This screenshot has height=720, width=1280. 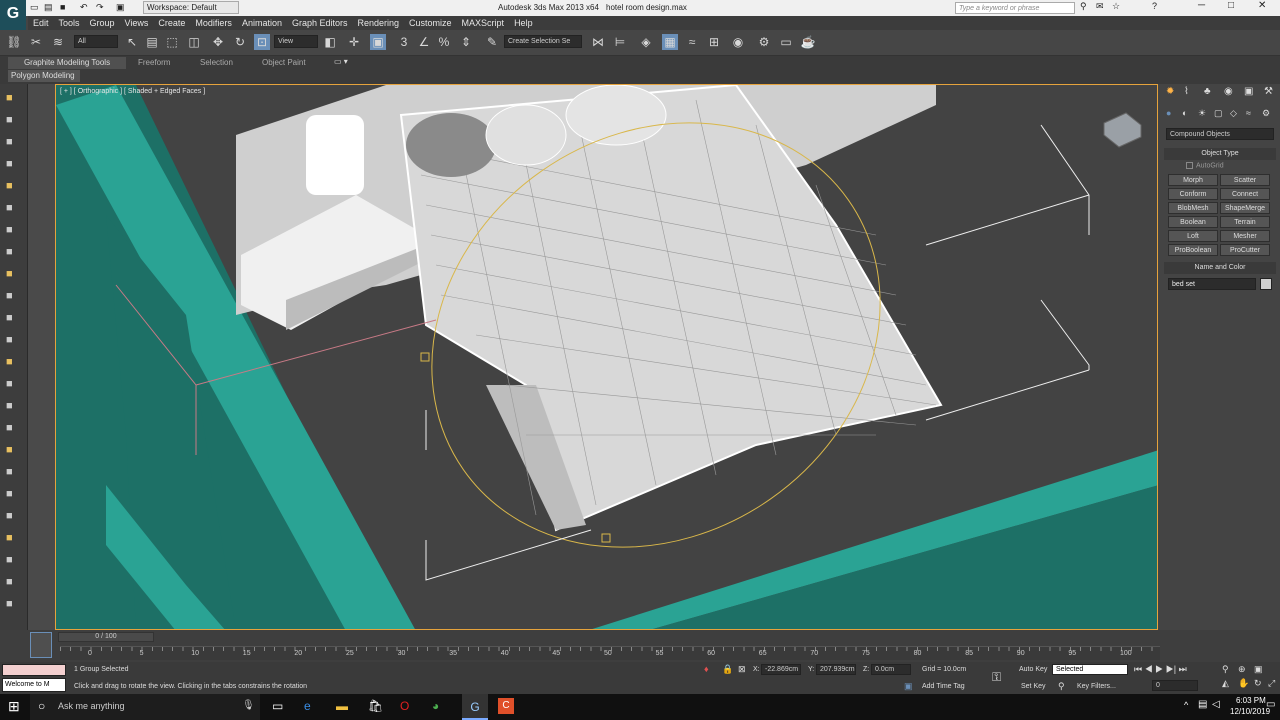 What do you see at coordinates (1266, 113) in the screenshot?
I see `systems-icon: ⚙` at bounding box center [1266, 113].